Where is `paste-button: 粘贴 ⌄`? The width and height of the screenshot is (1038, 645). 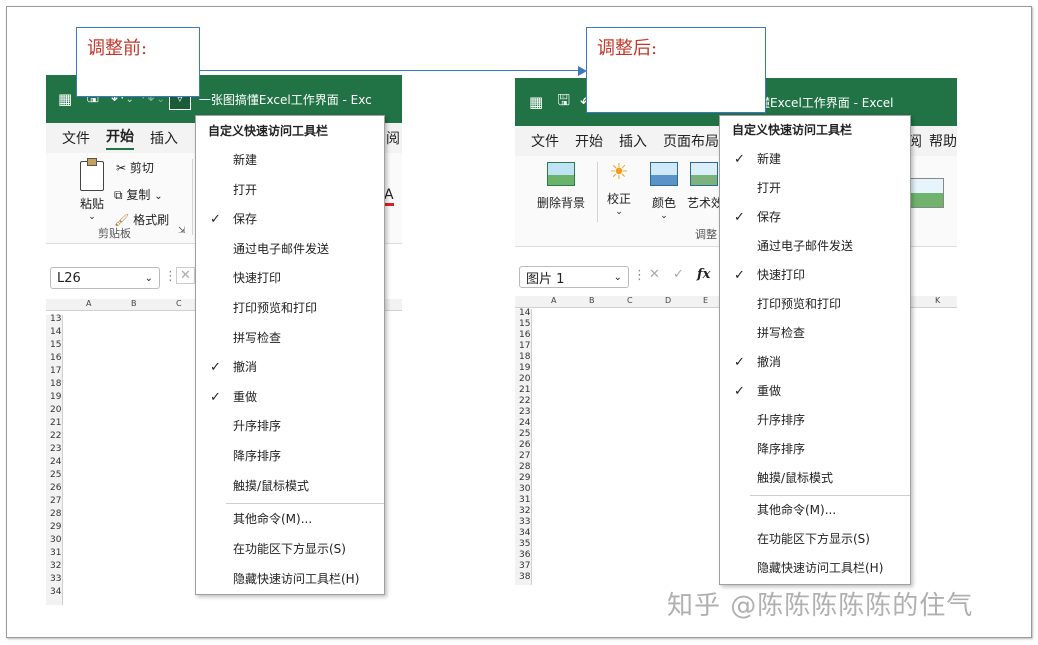 paste-button: 粘贴 ⌄ is located at coordinates (92, 190).